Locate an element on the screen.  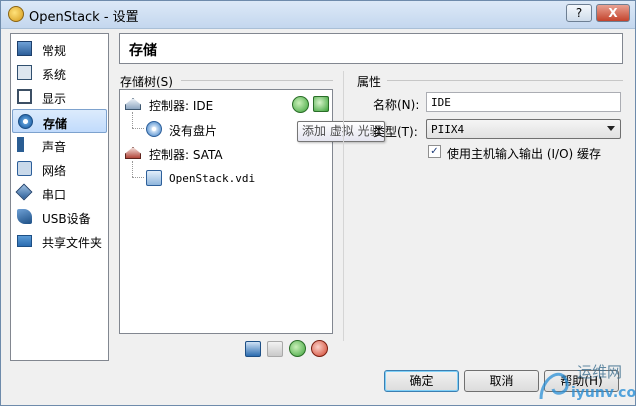
tree-item-disk: OpenStack.vdi is located at coordinates (205, 178).